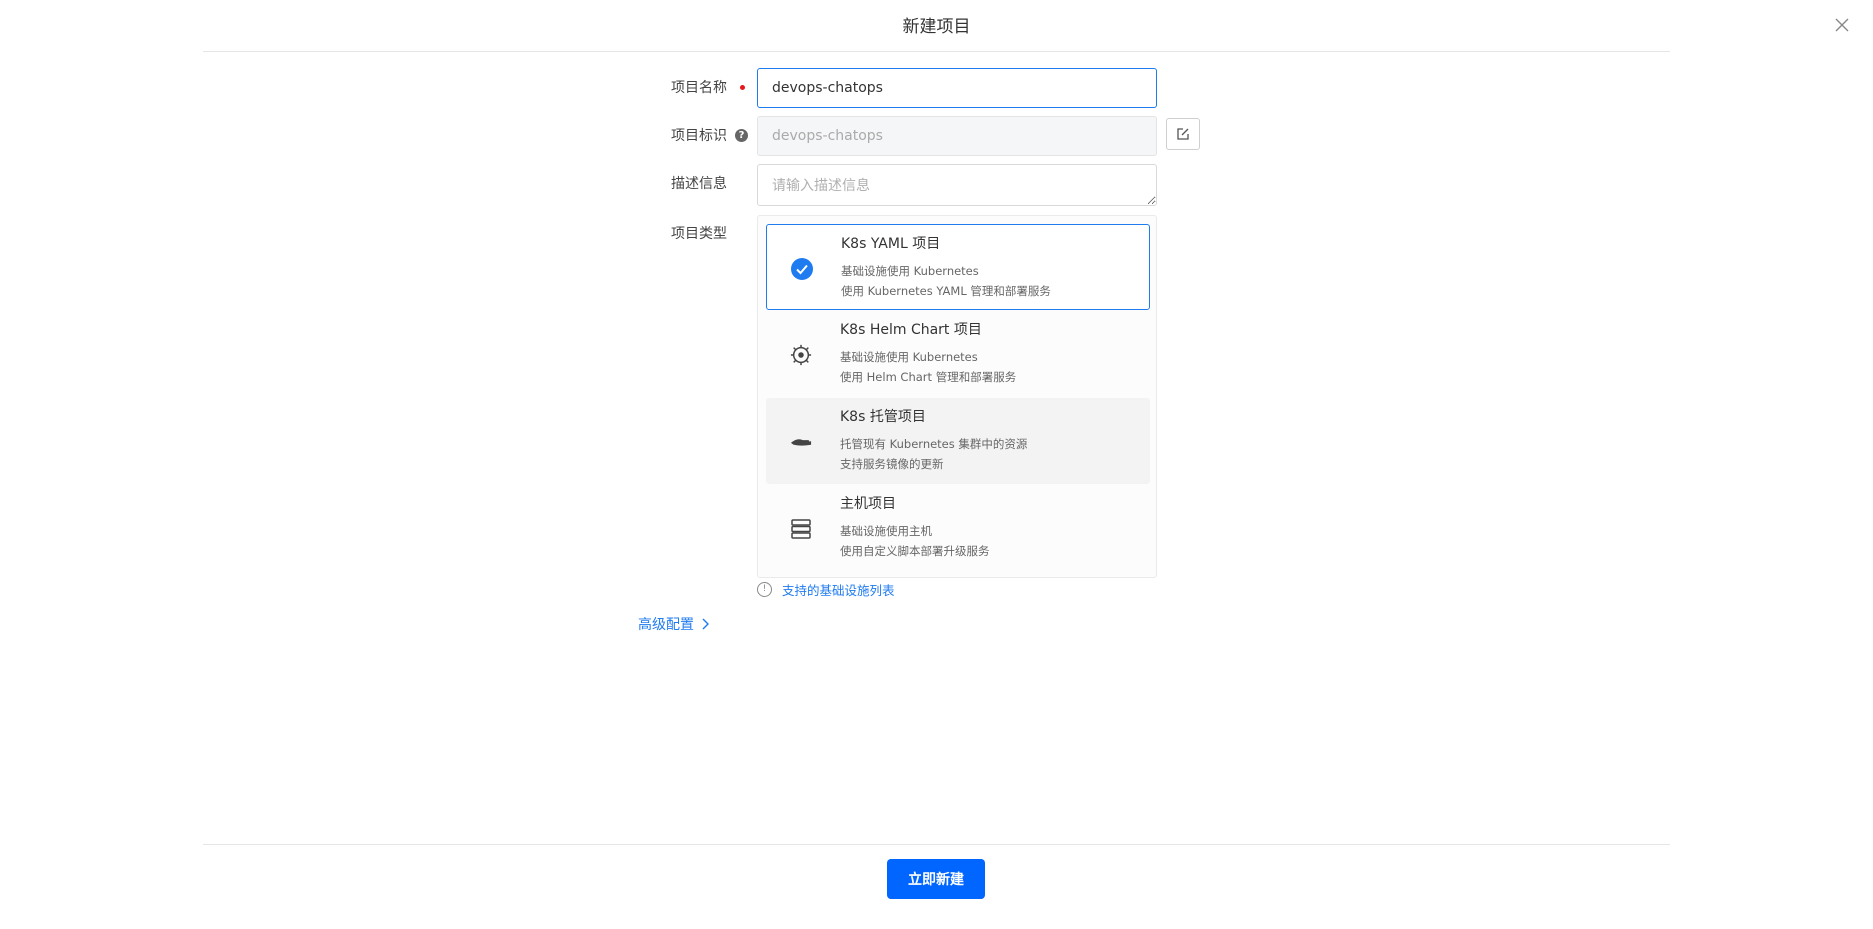  I want to click on option-desc-line1: 托管现有 Kubernetes 集群中的资源, so click(934, 444).